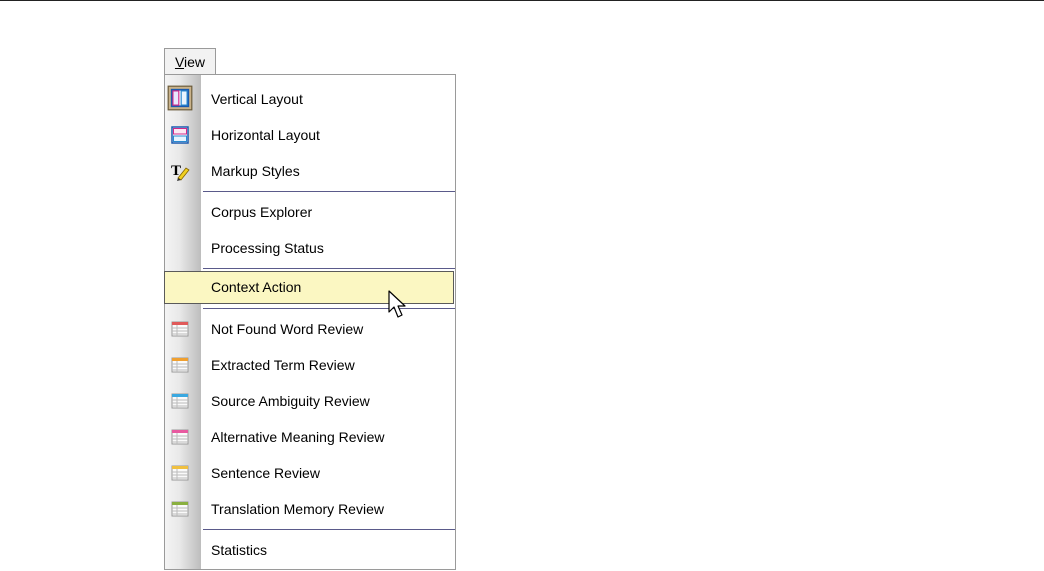 This screenshot has width=1044, height=571. Describe the element at coordinates (257, 99) in the screenshot. I see `menu-item-label: Vertical Layout` at that location.